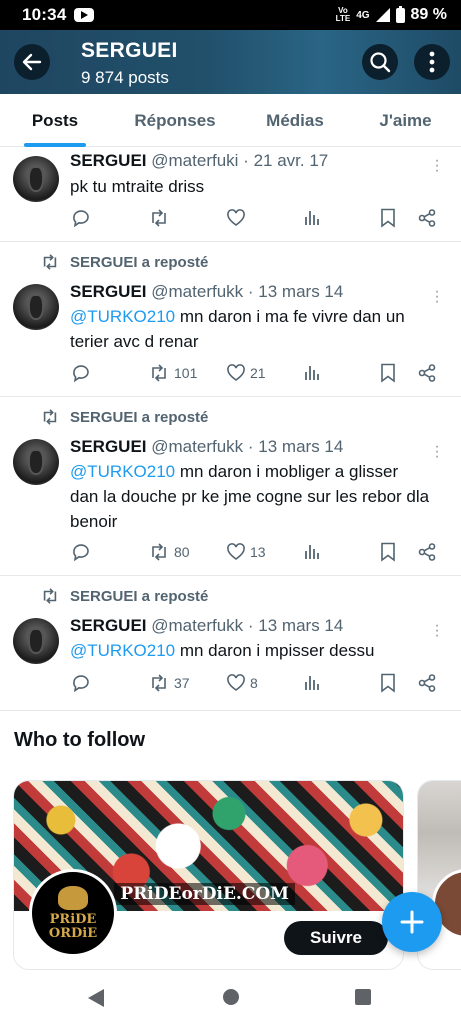 The height and width of the screenshot is (1024, 461). Describe the element at coordinates (432, 62) in the screenshot. I see `more-options-button` at that location.